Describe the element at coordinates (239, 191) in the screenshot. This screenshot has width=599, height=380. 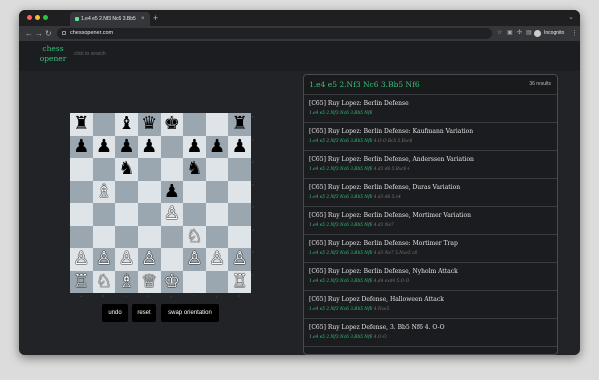
I see `square-h5` at that location.